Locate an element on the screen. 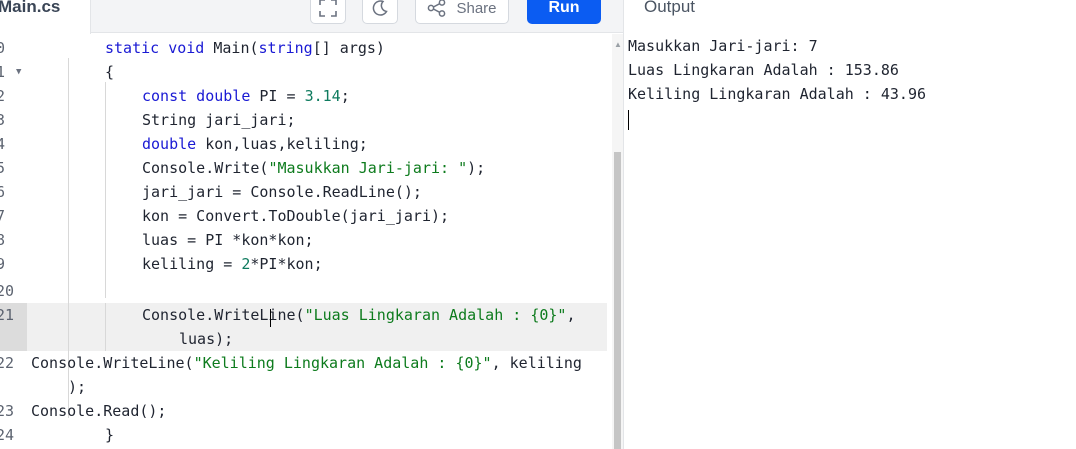 This screenshot has width=1076, height=449. code-line-wrapped: ); is located at coordinates (306, 387).